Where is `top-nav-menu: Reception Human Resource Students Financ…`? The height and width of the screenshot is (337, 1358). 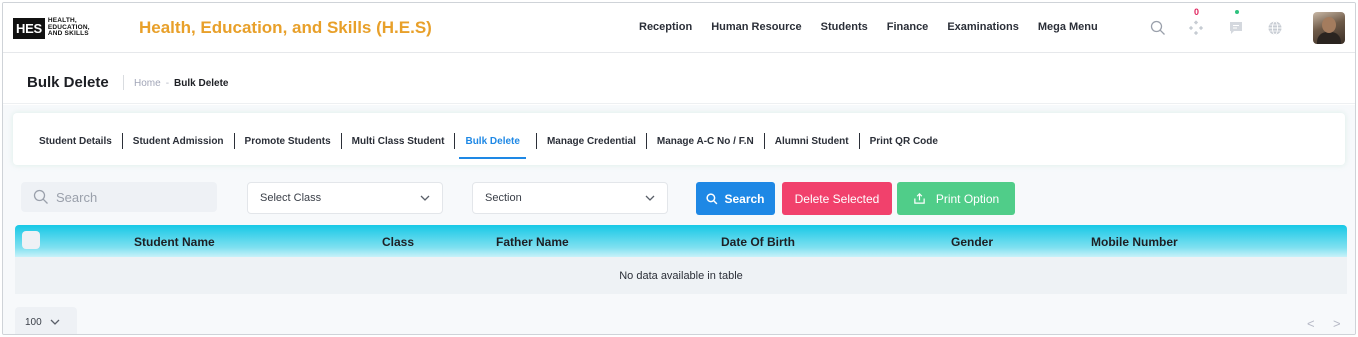
top-nav-menu: Reception Human Resource Students Financ… is located at coordinates (878, 27).